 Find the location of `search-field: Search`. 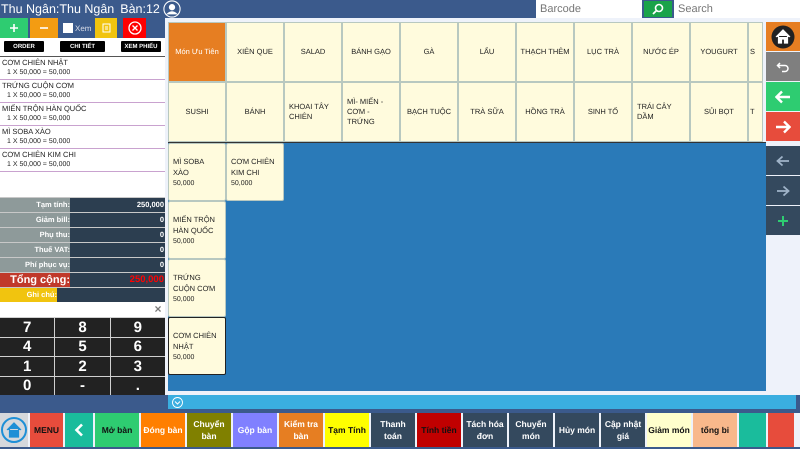

search-field: Search is located at coordinates (737, 9).